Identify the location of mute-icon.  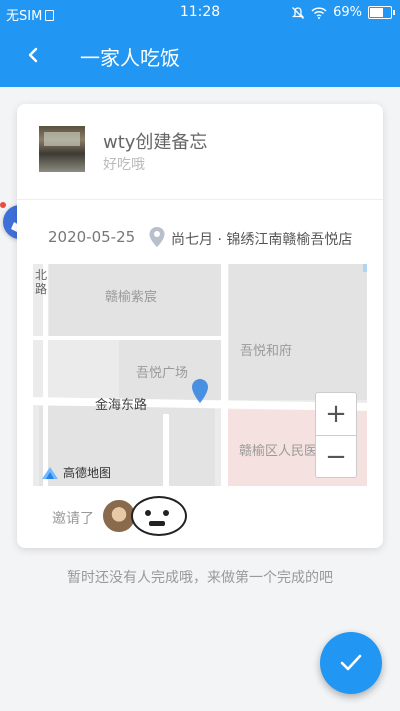
(298, 12).